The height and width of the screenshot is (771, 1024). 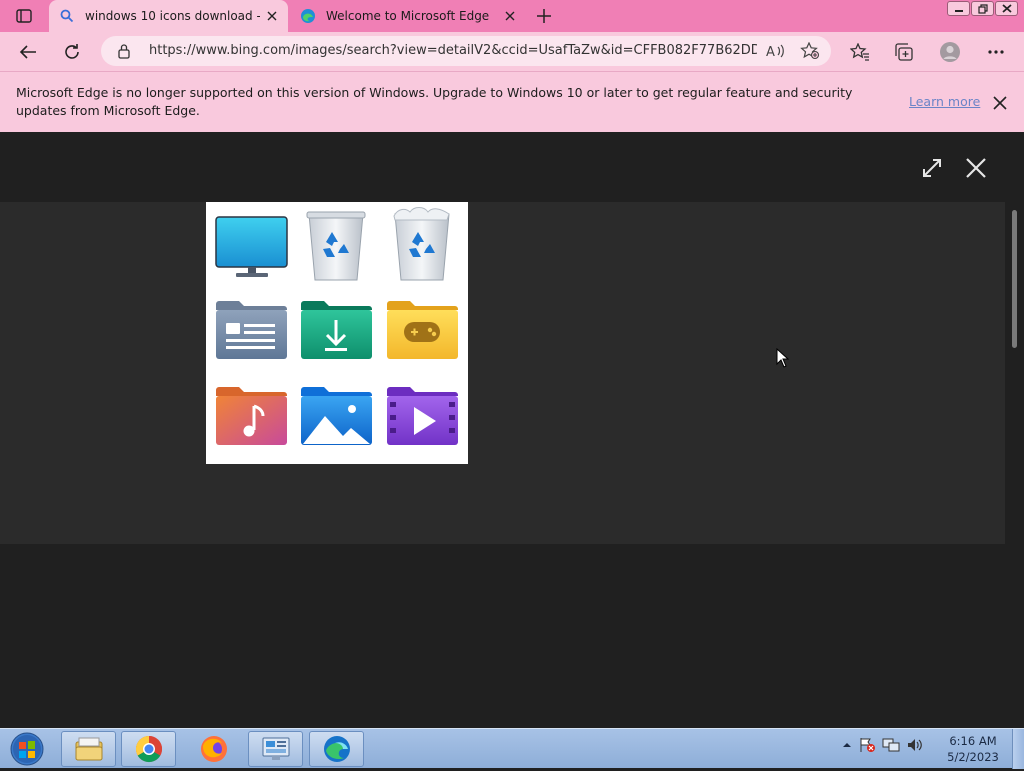 I want to click on tab-actions-button, so click(x=24, y=16).